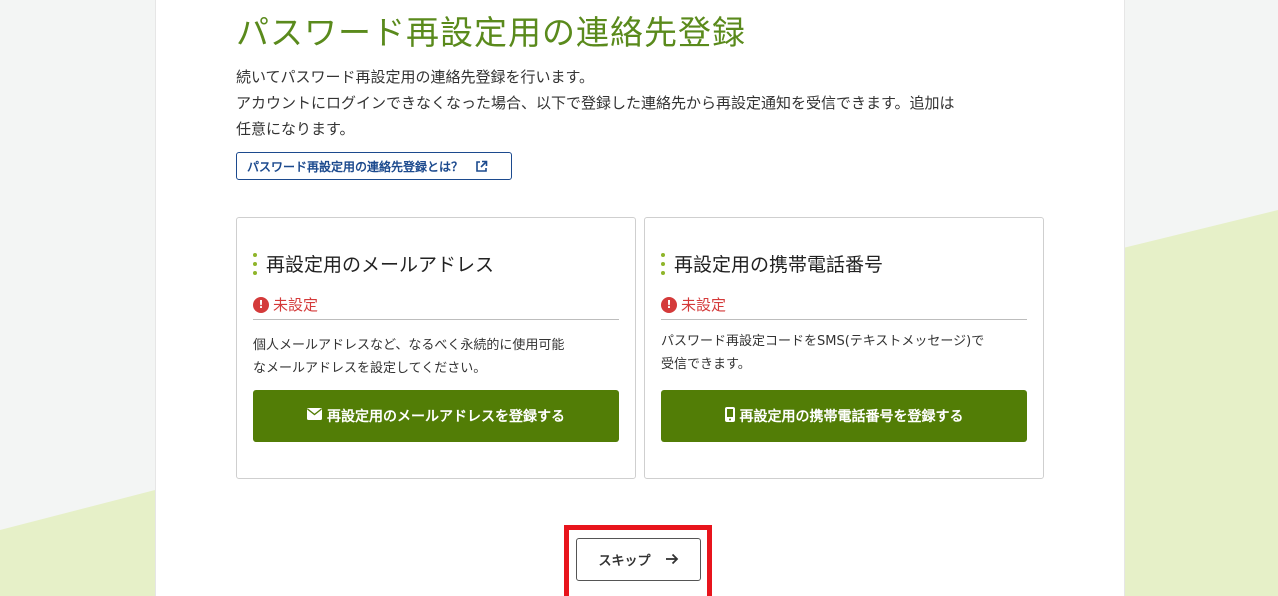 The width and height of the screenshot is (1278, 596). I want to click on skip-label: スキップ, so click(624, 561).